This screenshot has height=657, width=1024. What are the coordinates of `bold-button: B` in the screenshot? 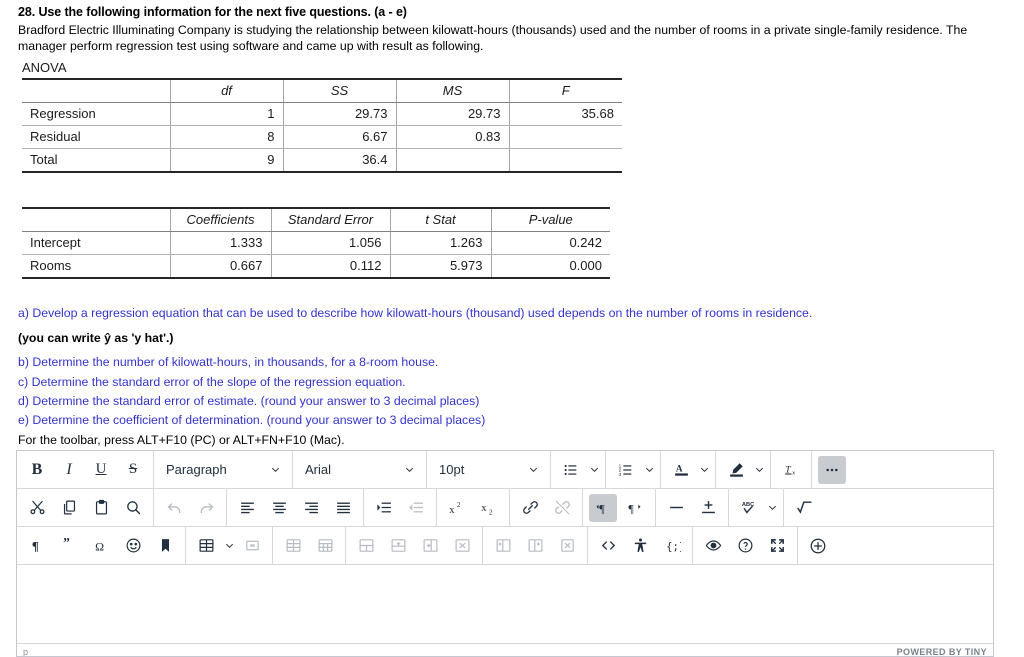 It's located at (37, 470).